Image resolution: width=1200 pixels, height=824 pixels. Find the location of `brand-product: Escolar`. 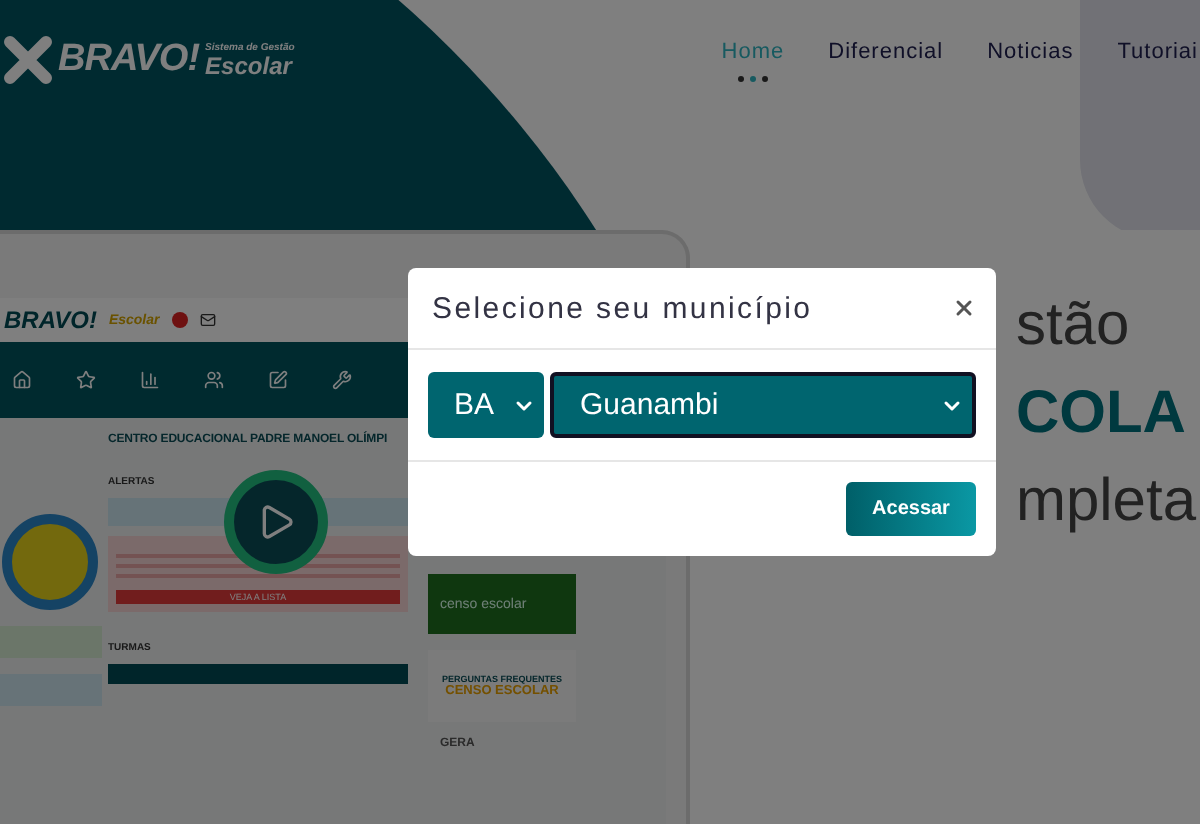

brand-product: Escolar is located at coordinates (250, 65).